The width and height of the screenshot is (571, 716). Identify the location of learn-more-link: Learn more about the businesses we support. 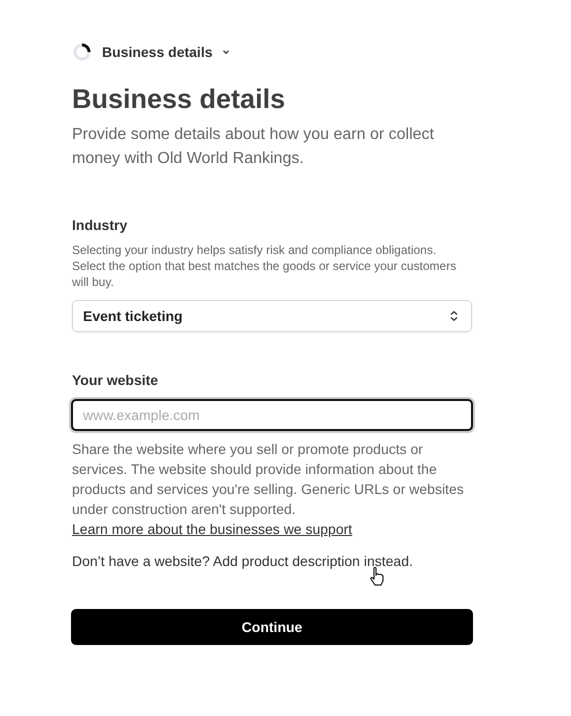
(212, 529).